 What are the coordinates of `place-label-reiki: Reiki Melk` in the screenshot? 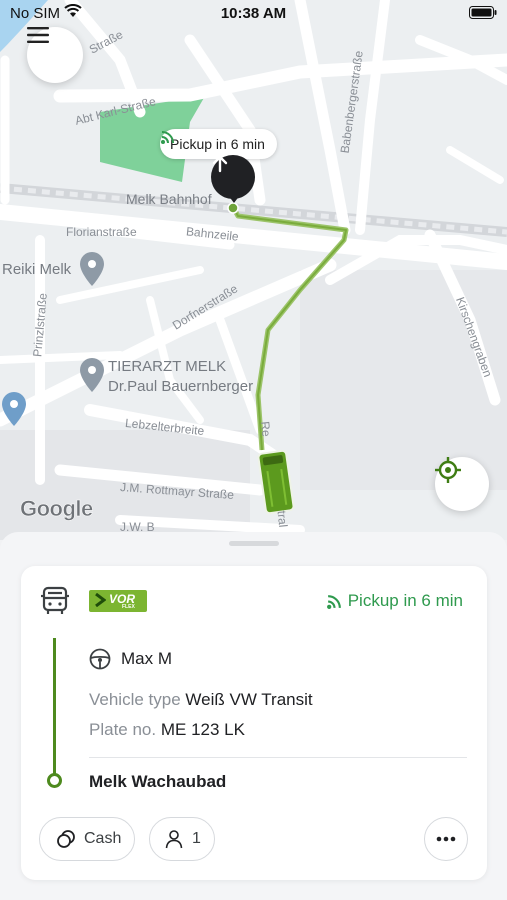 It's located at (37, 269).